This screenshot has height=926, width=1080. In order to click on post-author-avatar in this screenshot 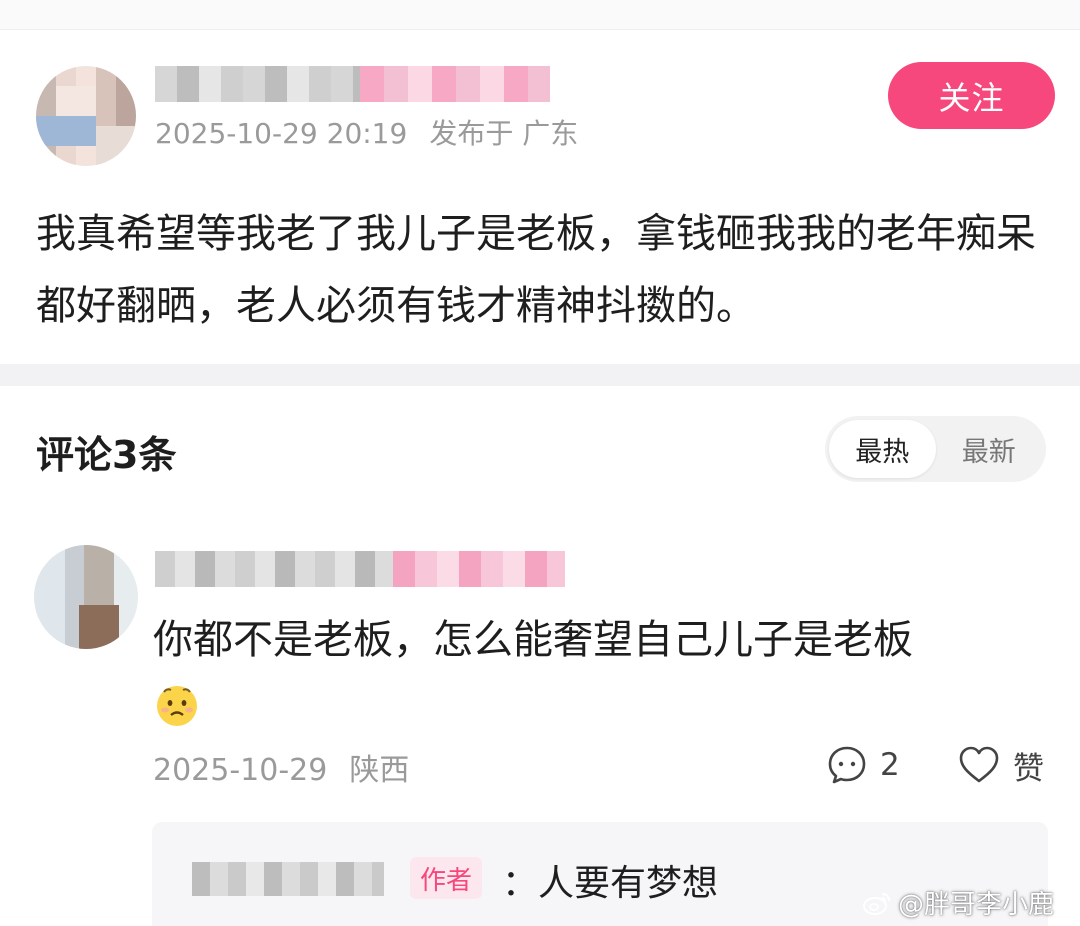, I will do `click(86, 116)`.